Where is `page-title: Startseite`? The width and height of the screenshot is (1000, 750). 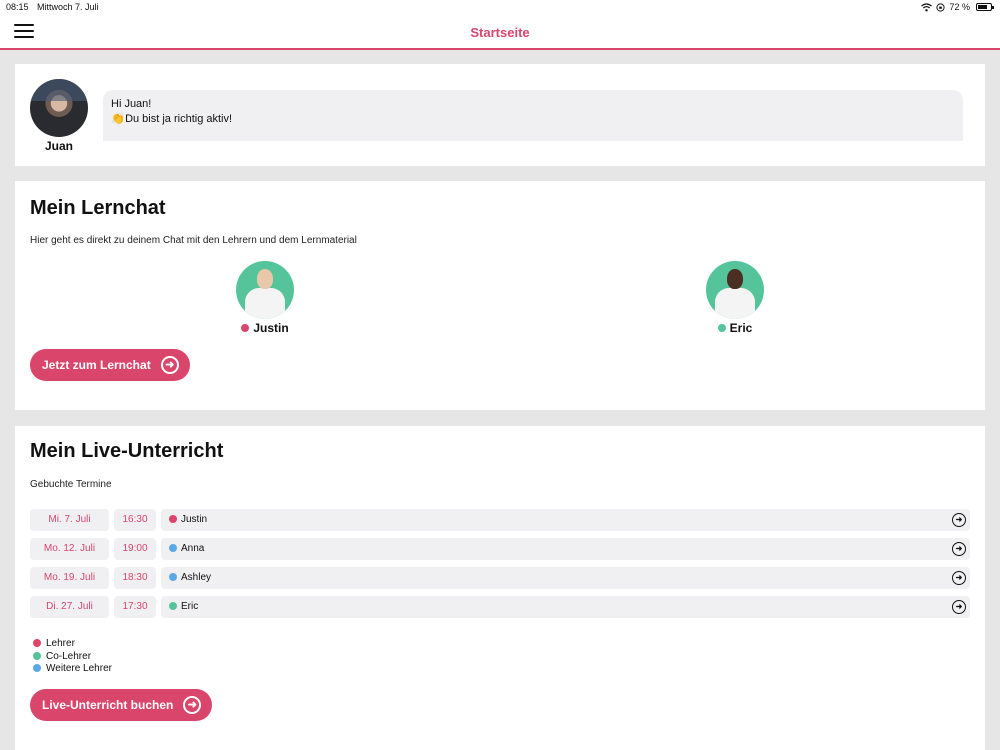
page-title: Startseite is located at coordinates (500, 32).